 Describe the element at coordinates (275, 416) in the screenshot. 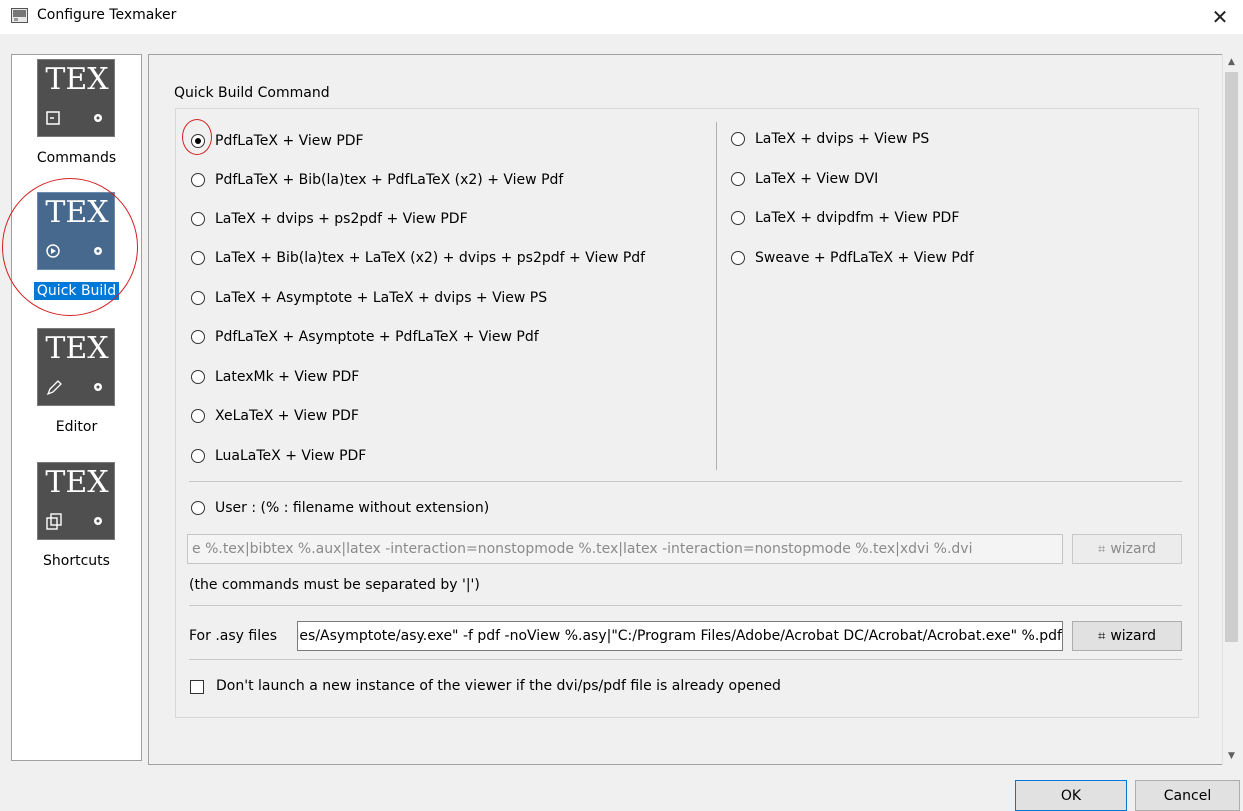

I see `radio-xelatex: XeLaTeX + View PDF` at that location.